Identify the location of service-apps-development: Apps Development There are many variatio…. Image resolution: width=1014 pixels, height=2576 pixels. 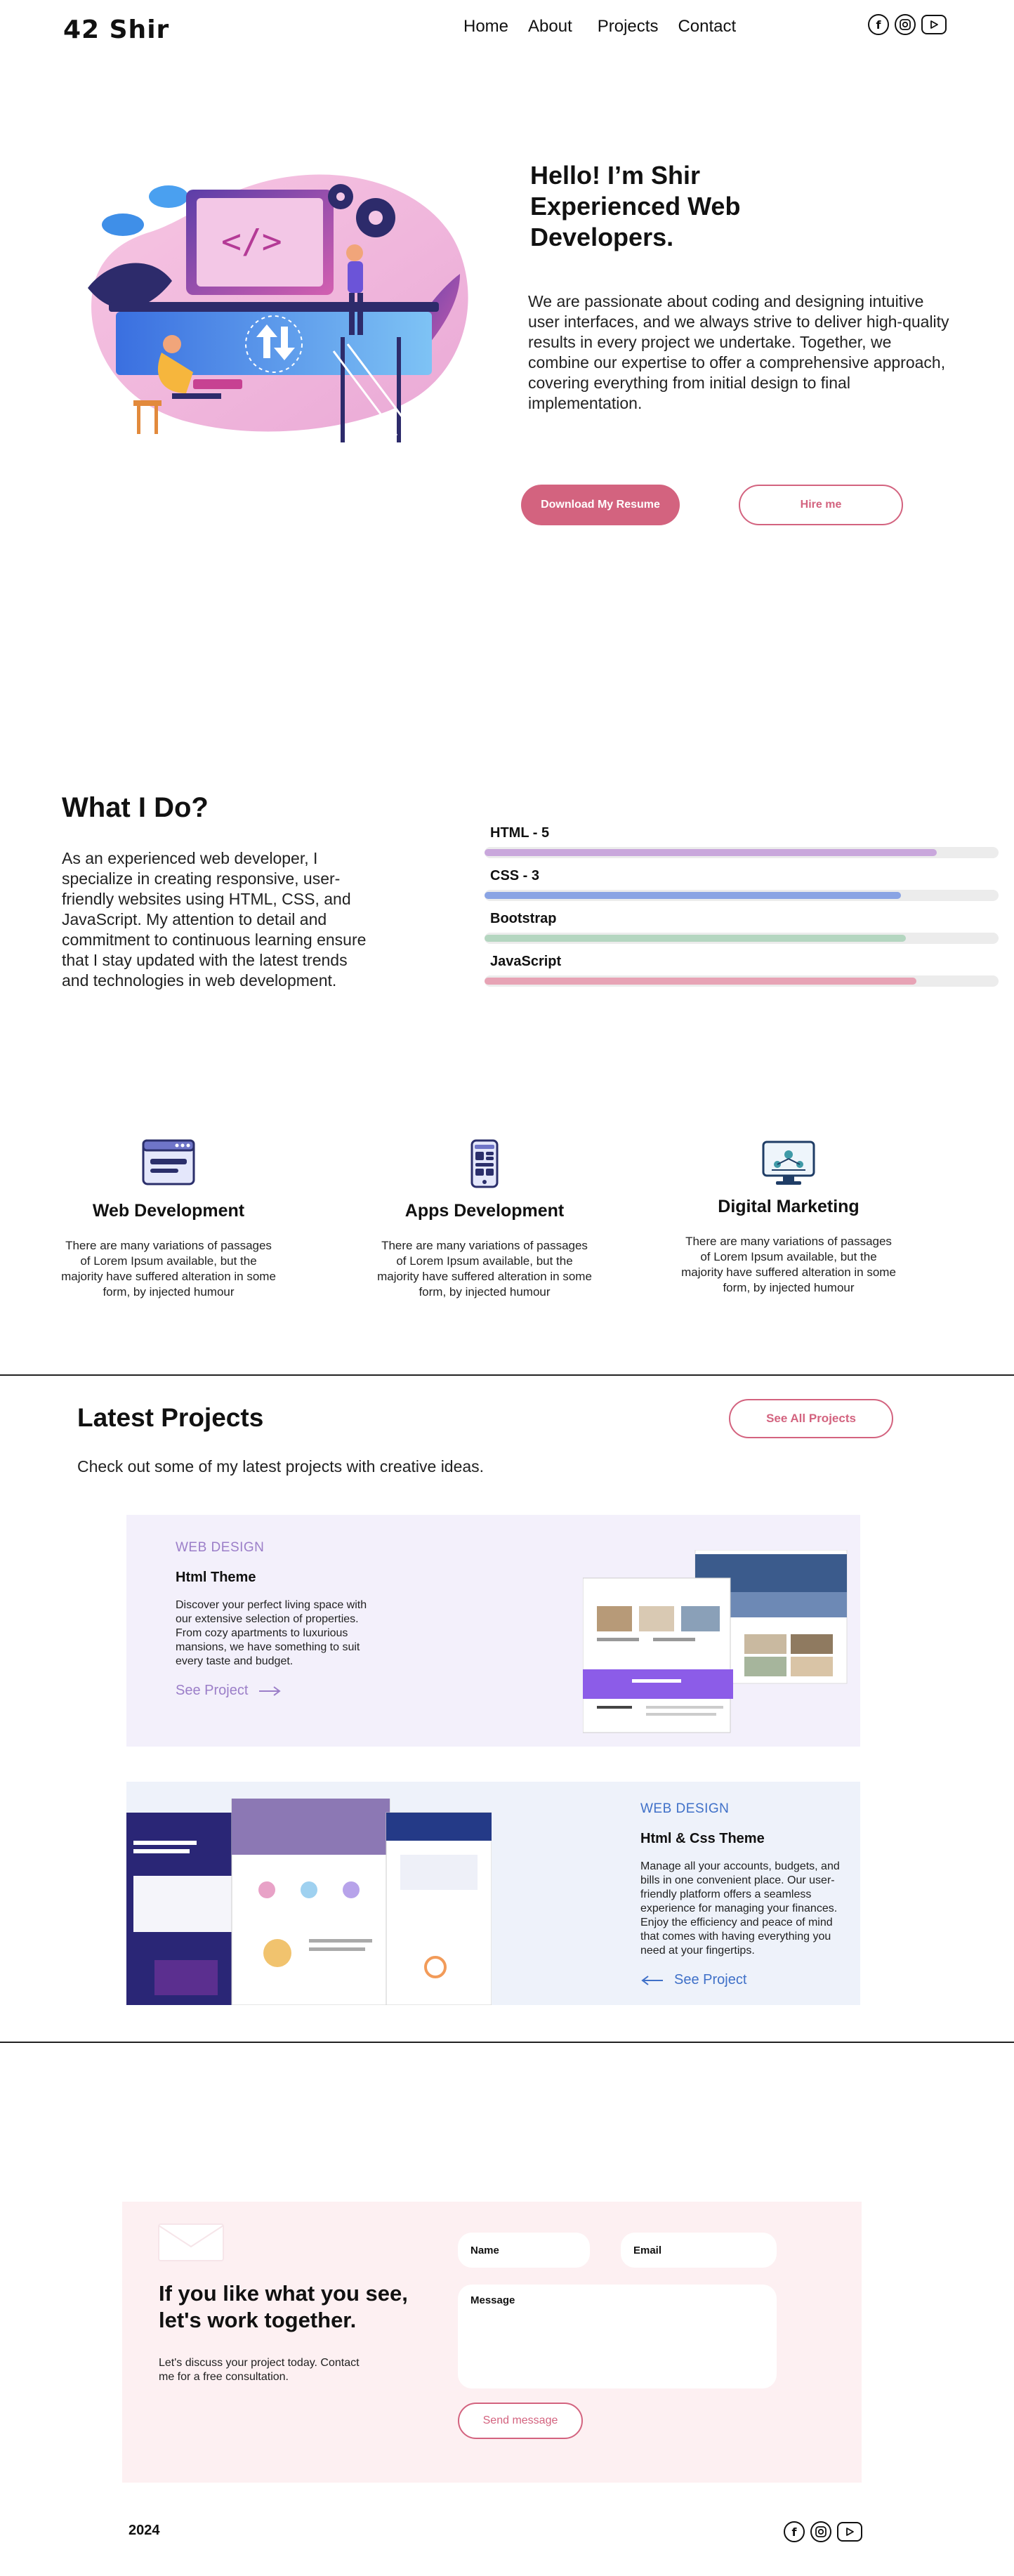
(484, 1219).